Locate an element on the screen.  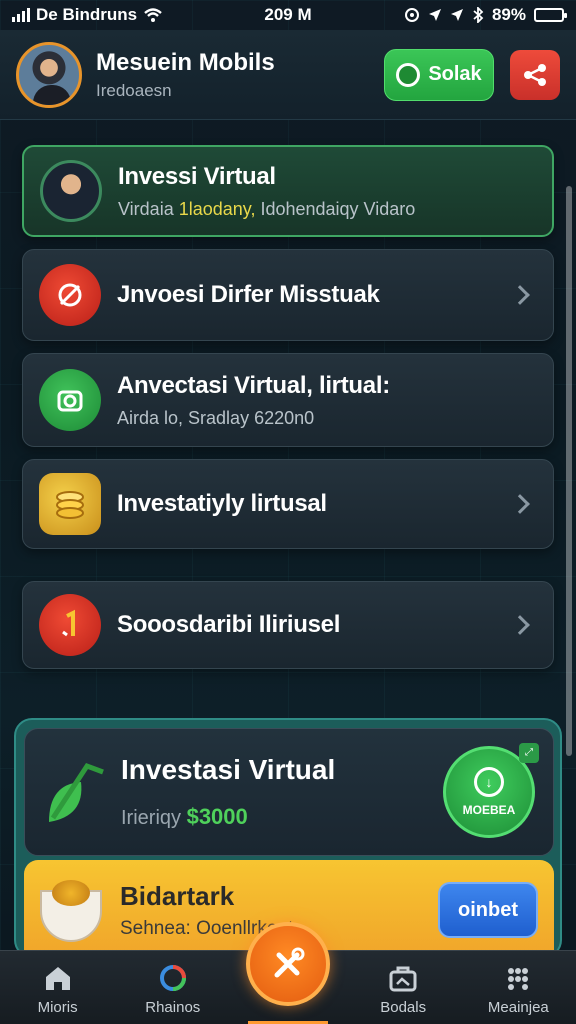
expand-icon: ⤢ is located at coordinates (529, 753).